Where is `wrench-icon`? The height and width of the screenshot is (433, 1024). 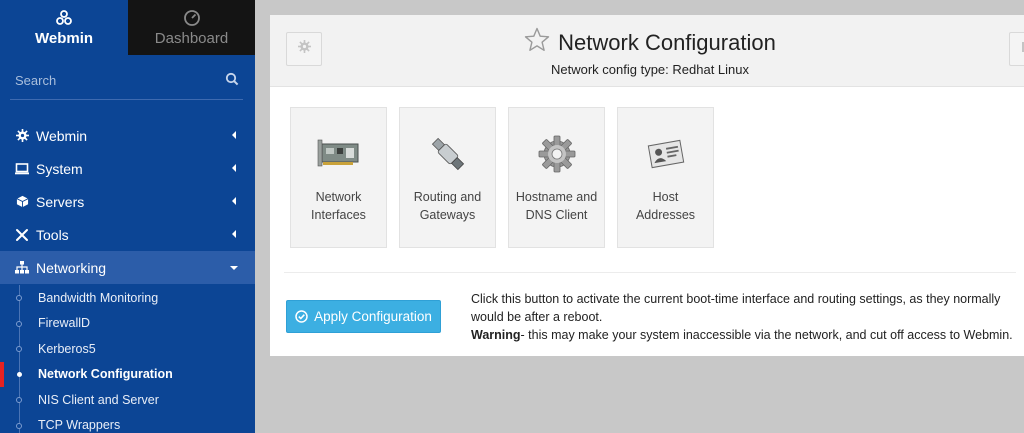
wrench-icon is located at coordinates (22, 235).